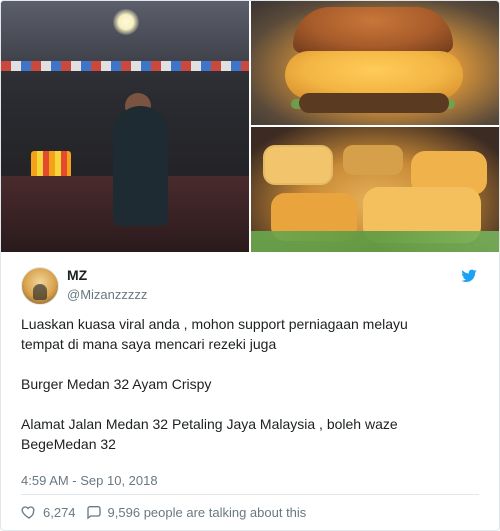  What do you see at coordinates (375, 189) in the screenshot?
I see `tweet-photo-burgers-on-grill` at bounding box center [375, 189].